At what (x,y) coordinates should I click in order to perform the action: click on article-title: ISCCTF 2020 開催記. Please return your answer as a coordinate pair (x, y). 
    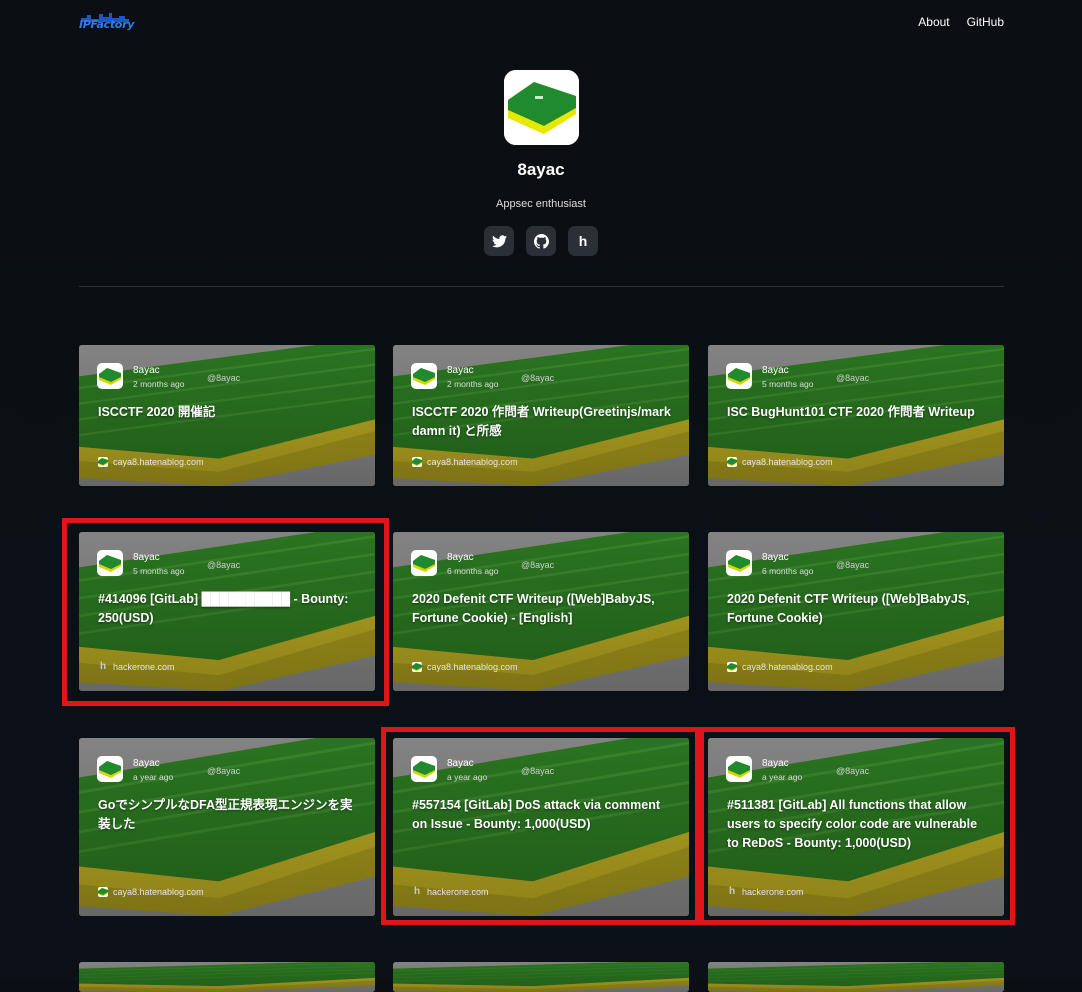
    Looking at the image, I should click on (229, 412).